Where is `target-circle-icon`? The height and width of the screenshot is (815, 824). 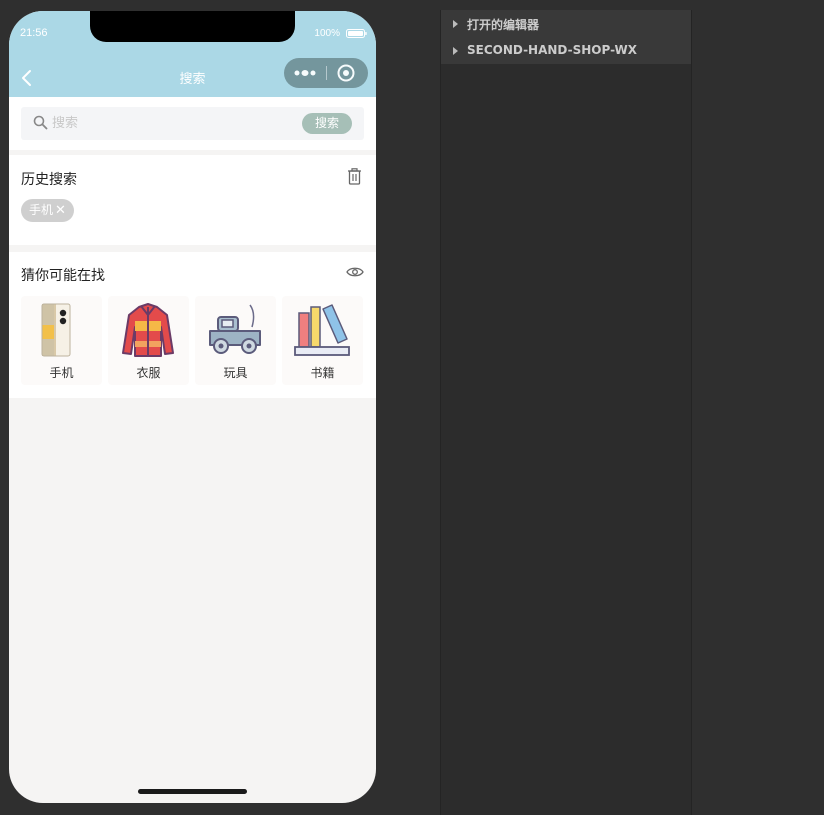 target-circle-icon is located at coordinates (346, 73).